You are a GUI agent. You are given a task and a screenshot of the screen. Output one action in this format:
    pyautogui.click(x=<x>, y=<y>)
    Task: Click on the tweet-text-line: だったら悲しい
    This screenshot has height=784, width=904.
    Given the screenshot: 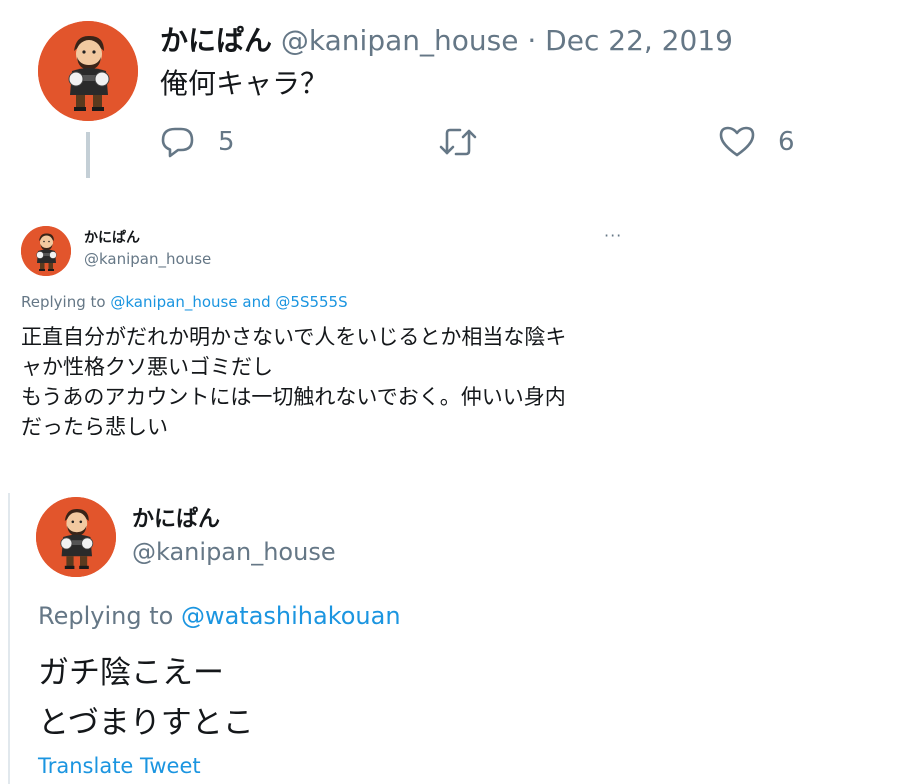 What is the action you would take?
    pyautogui.click(x=94, y=427)
    